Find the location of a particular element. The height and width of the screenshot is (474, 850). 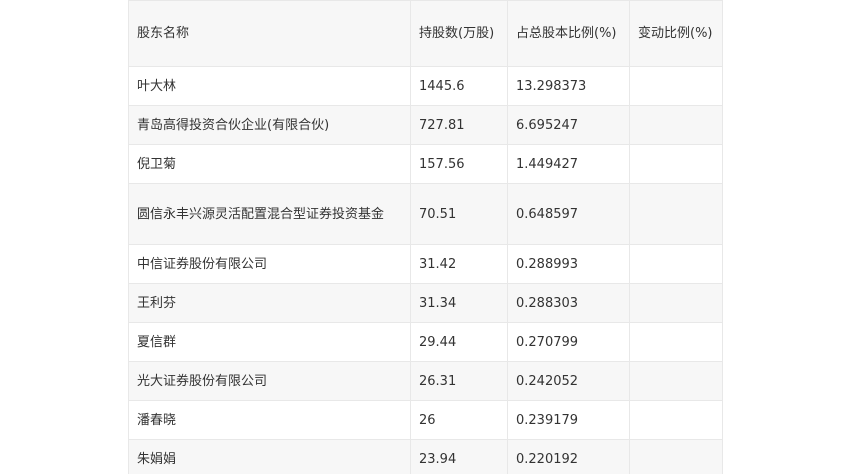

table-row: 夏信群 29.44 0.270799 is located at coordinates (425, 342).